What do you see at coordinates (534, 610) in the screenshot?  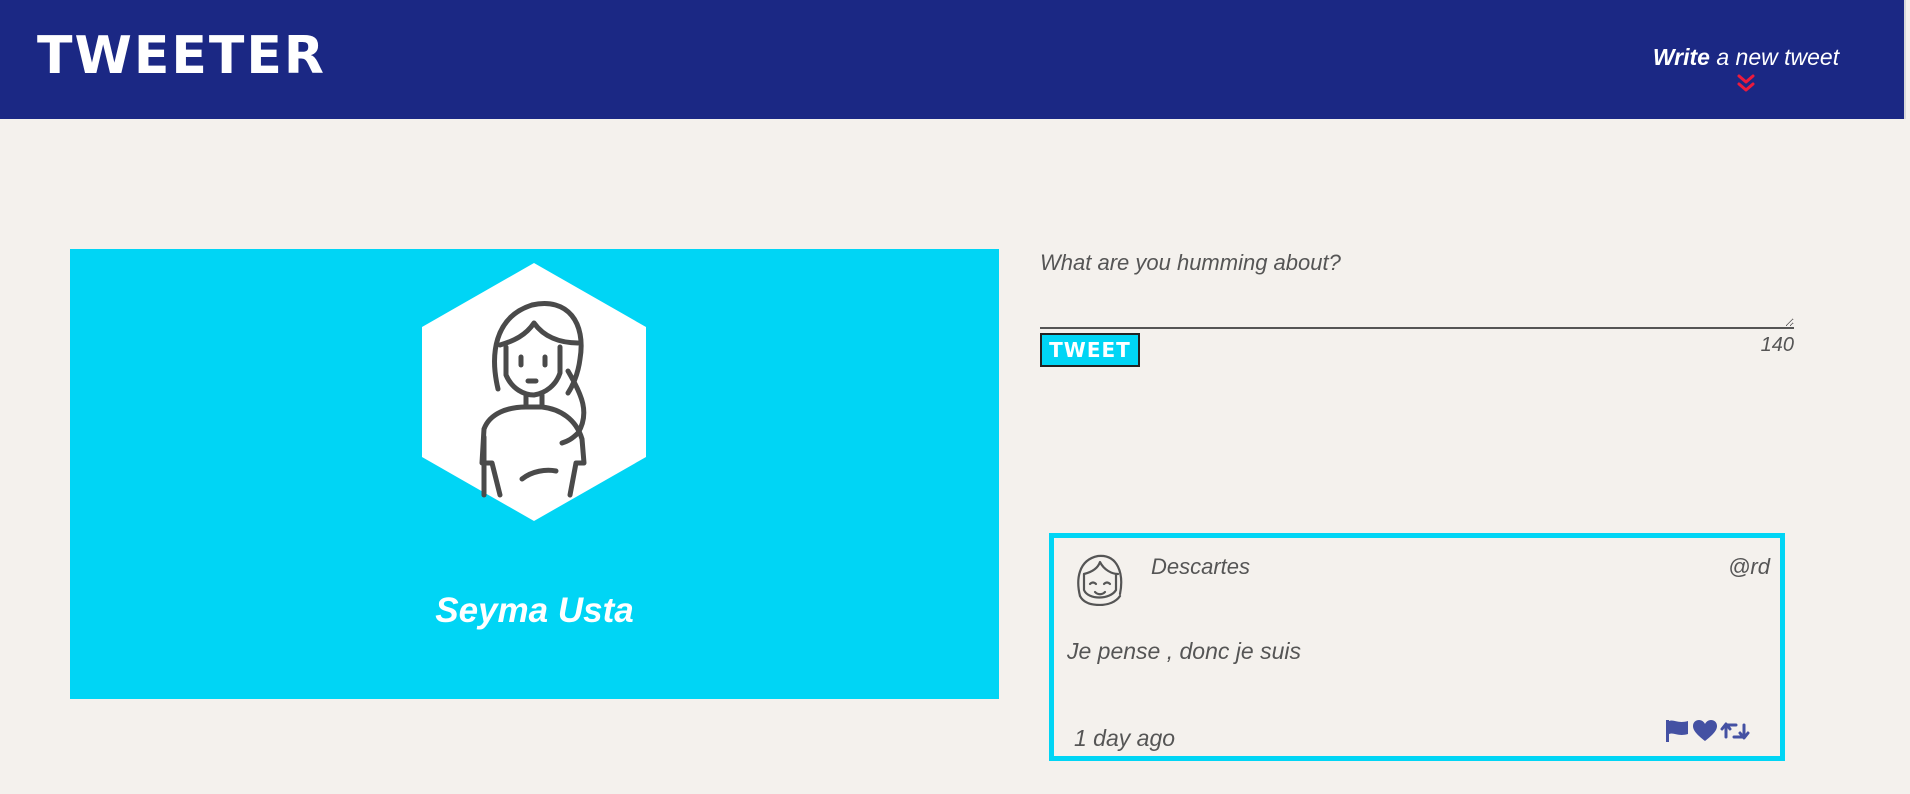 I see `profile-name: Seyma Usta` at bounding box center [534, 610].